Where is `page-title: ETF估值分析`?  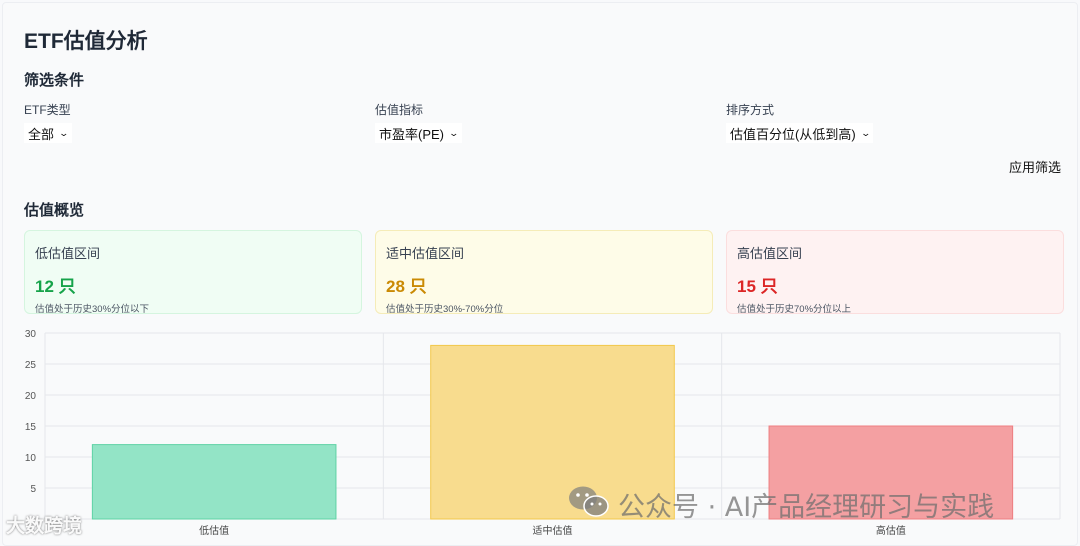
page-title: ETF估值分析 is located at coordinates (86, 41).